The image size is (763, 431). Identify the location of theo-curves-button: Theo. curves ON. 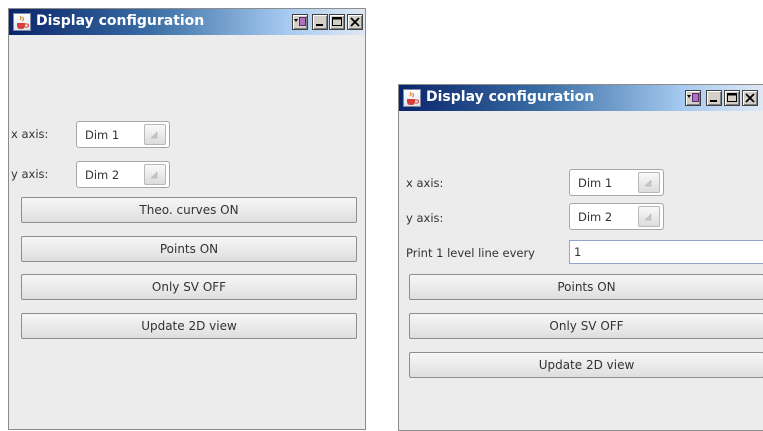
(189, 210).